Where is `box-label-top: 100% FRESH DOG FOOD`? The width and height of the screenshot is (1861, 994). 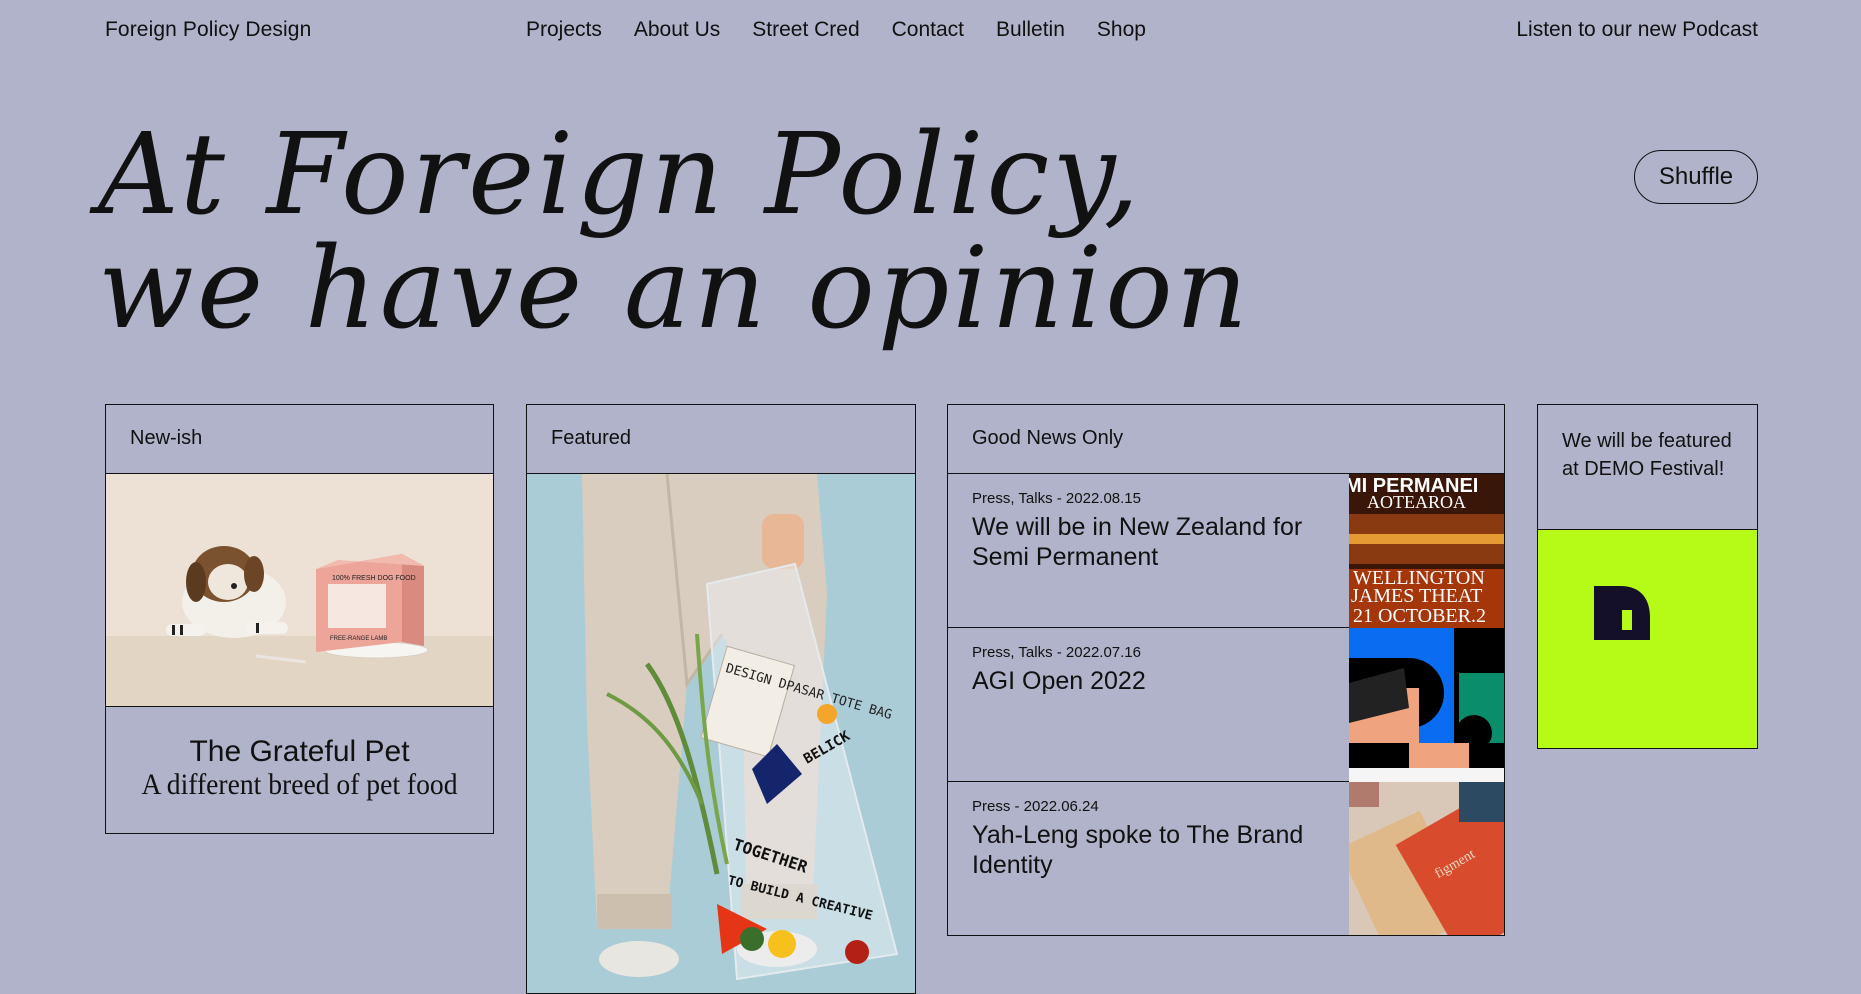
box-label-top: 100% FRESH DOG FOOD is located at coordinates (374, 578).